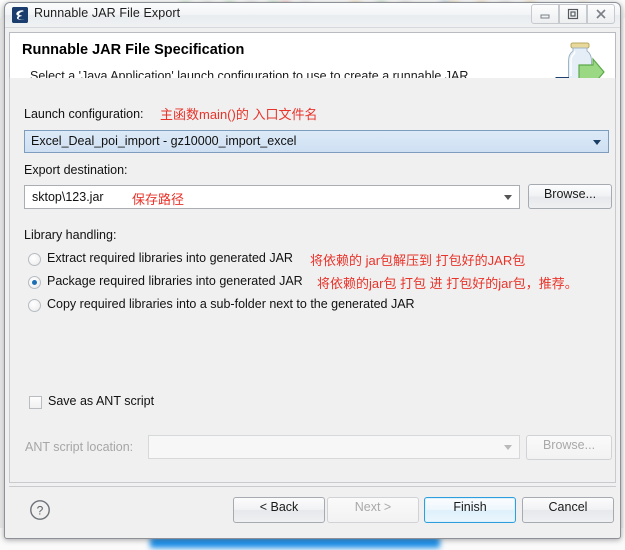 The width and height of the screenshot is (625, 550). What do you see at coordinates (470, 510) in the screenshot?
I see `finish-button: Finish` at bounding box center [470, 510].